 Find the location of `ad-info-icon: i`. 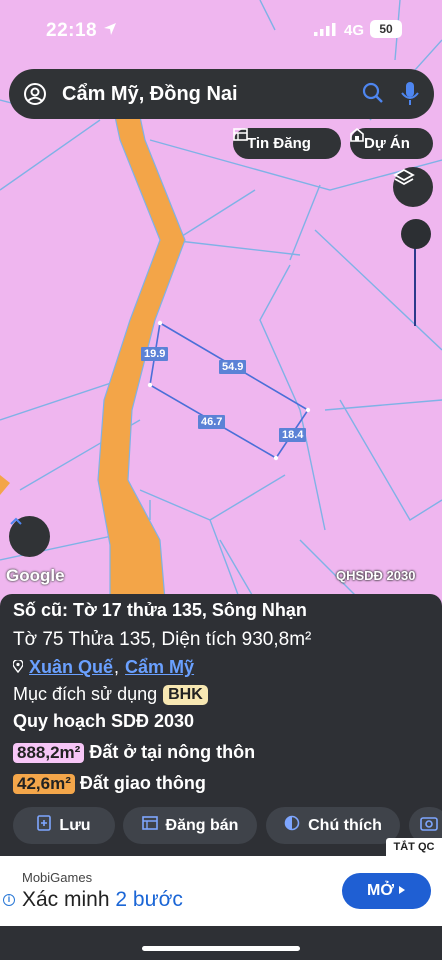

ad-info-icon: i is located at coordinates (9, 900).